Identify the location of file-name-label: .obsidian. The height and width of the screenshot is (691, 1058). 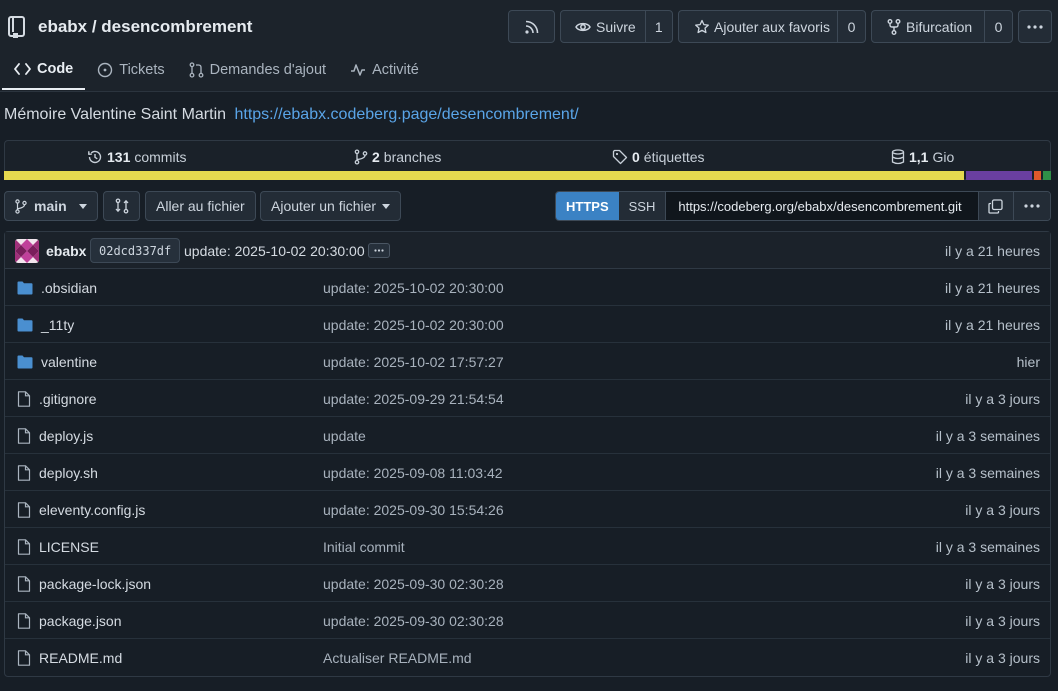
(69, 287).